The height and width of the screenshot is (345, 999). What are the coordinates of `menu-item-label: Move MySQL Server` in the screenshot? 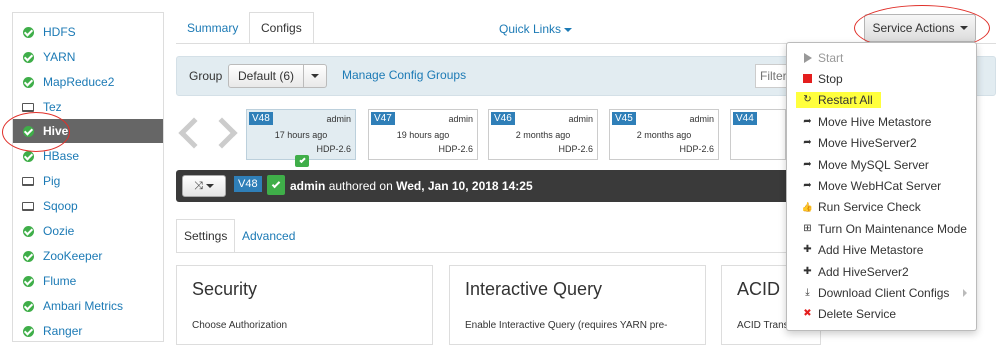 It's located at (873, 164).